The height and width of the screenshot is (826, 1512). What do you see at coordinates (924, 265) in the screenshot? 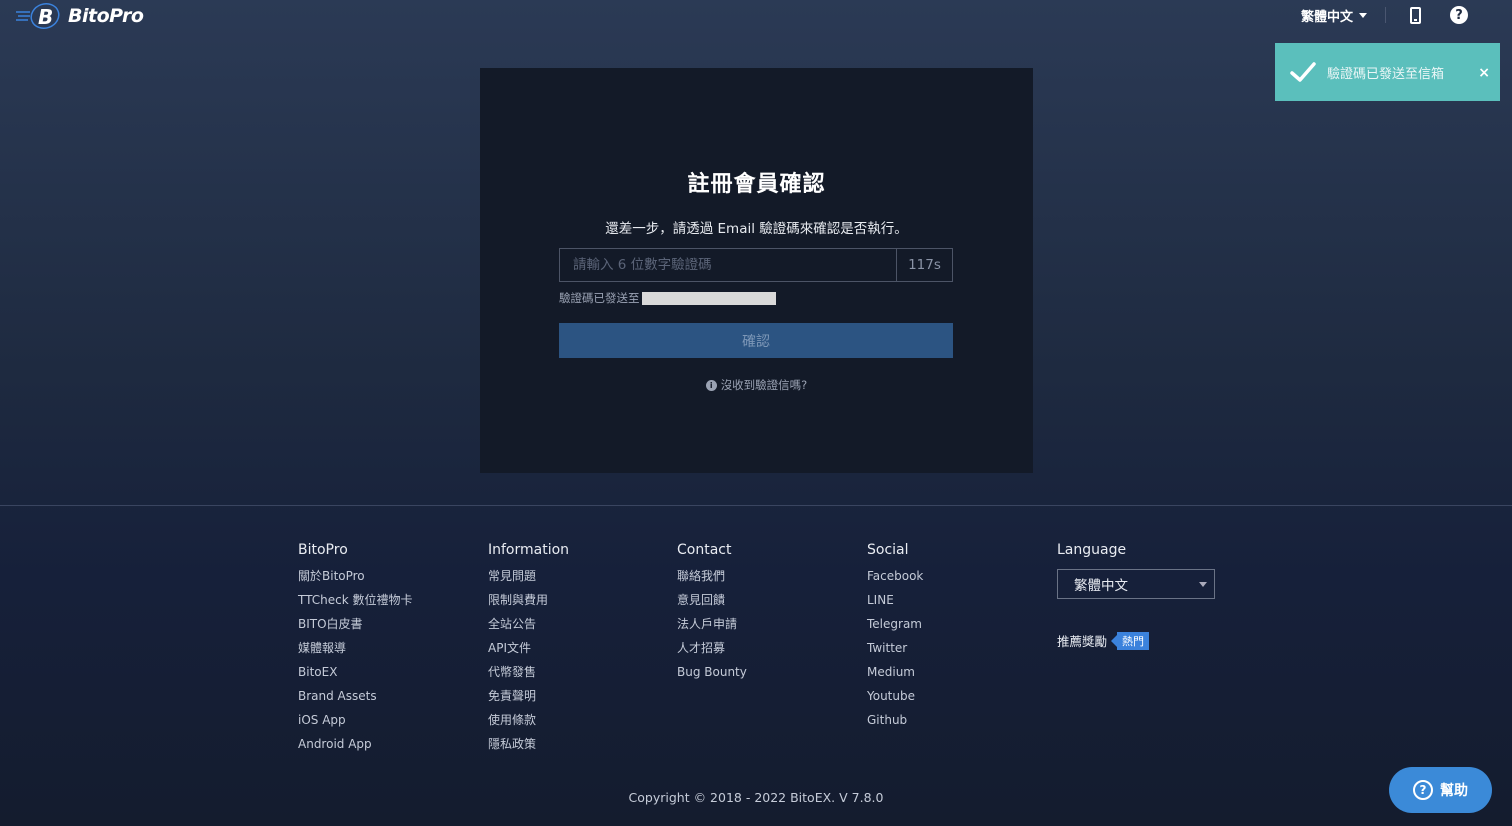
I see `countdown-timer: 117s` at bounding box center [924, 265].